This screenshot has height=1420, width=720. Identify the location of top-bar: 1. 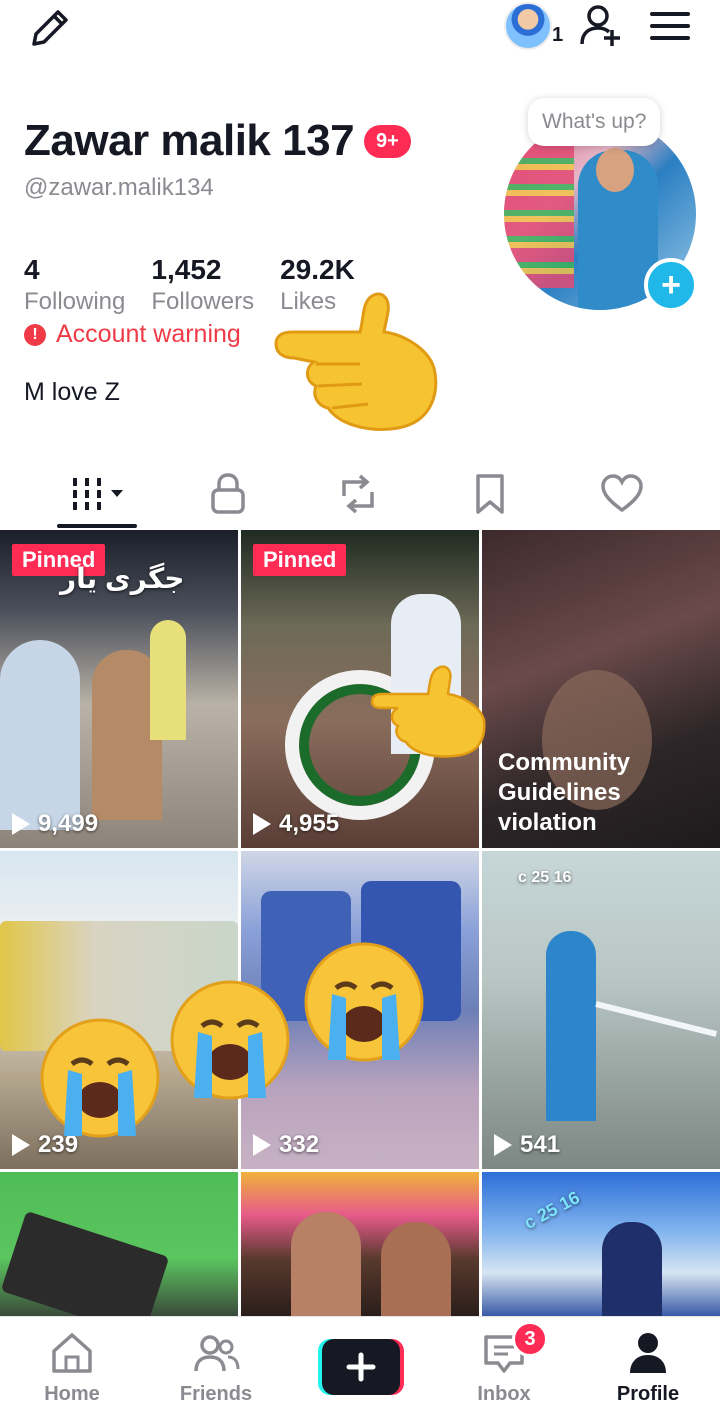
(360, 30).